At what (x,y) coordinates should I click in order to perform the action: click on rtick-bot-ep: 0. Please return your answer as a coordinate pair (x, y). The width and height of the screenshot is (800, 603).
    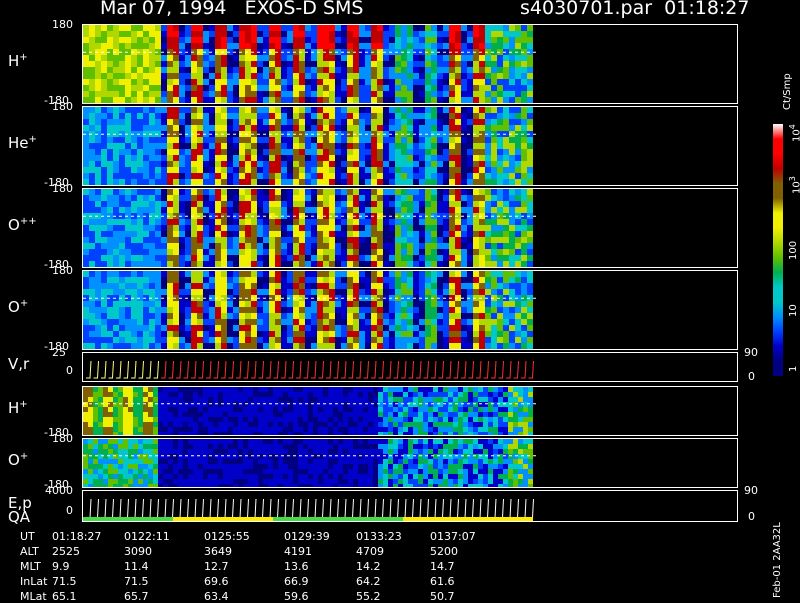
    Looking at the image, I should click on (751, 516).